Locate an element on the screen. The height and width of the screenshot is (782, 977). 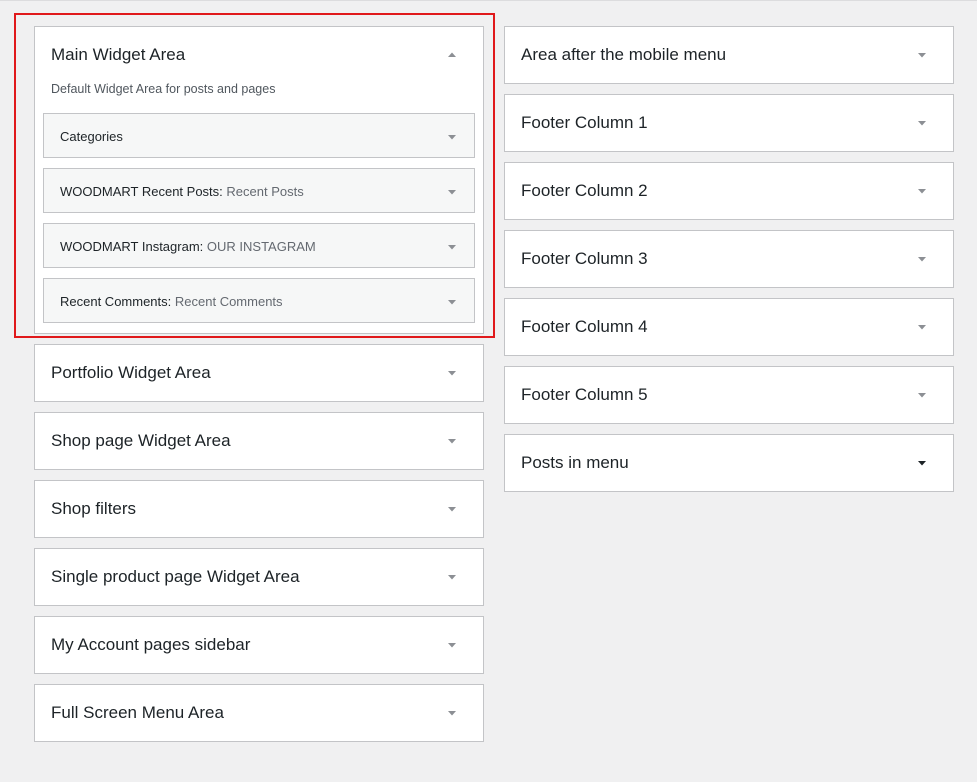
widget-name: WOODMART Instagram: is located at coordinates (132, 246).